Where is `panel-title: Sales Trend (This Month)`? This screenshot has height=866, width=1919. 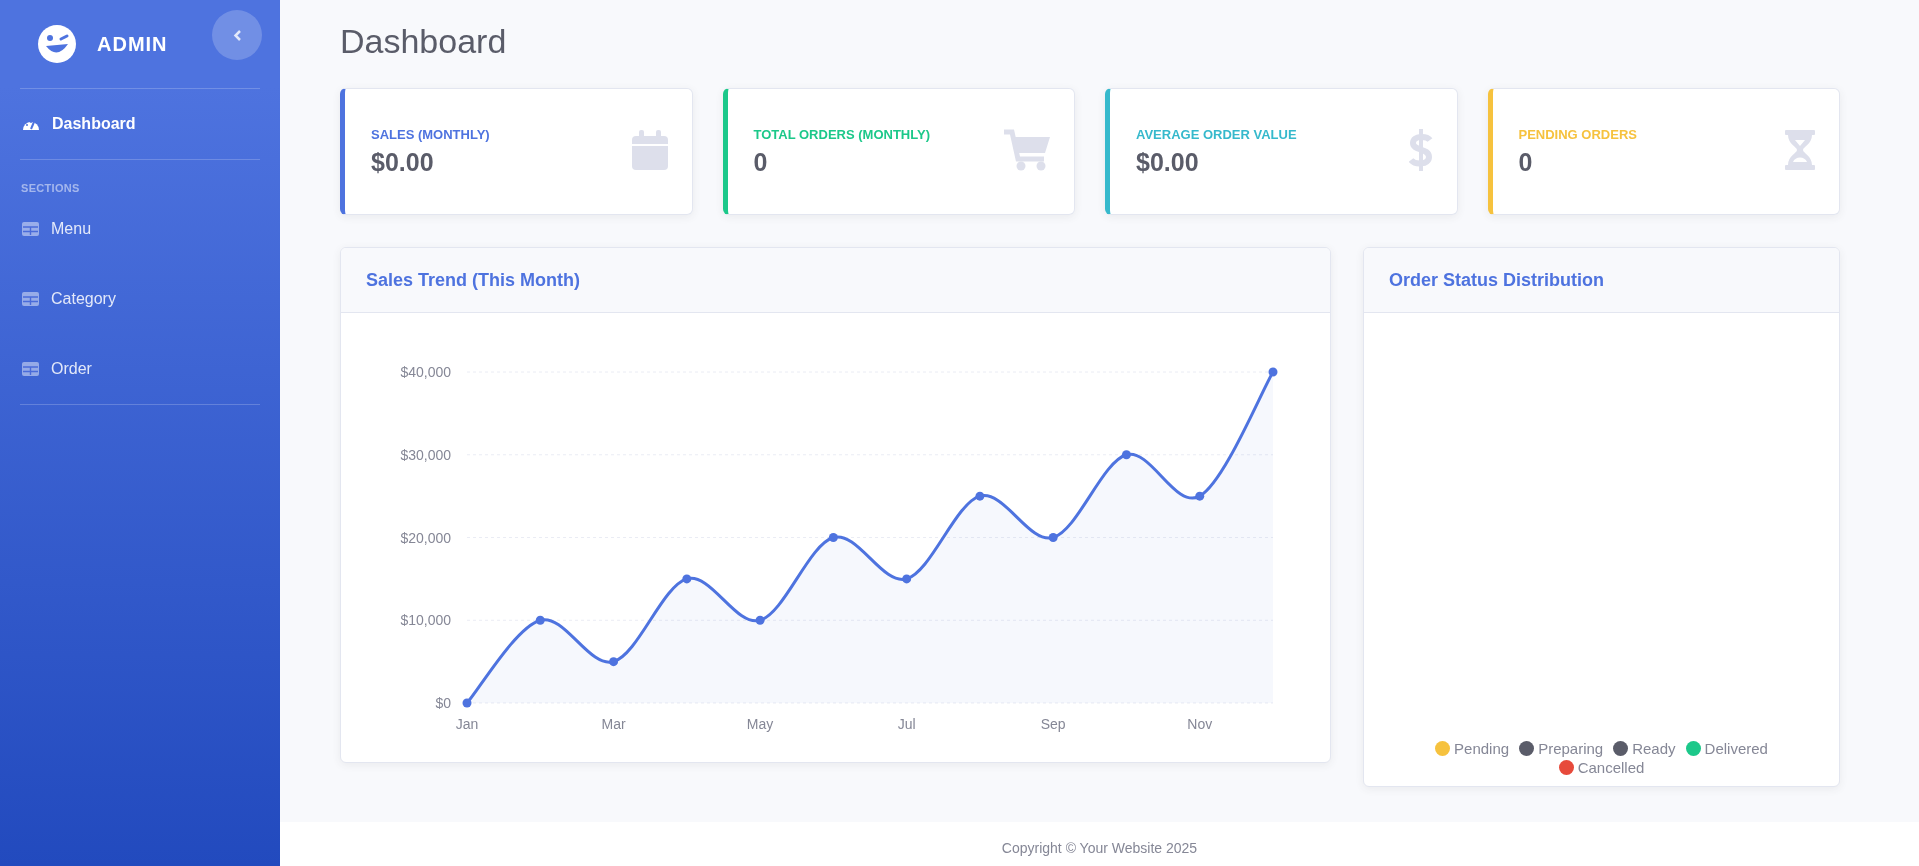
panel-title: Sales Trend (This Month) is located at coordinates (473, 280).